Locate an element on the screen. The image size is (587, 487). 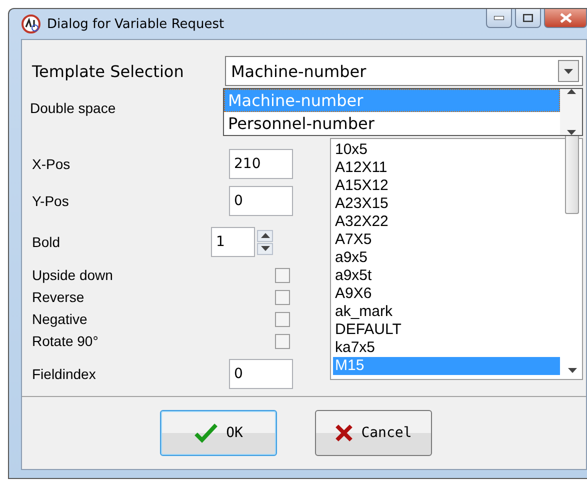
font-list-item: a9x5t is located at coordinates (446, 276).